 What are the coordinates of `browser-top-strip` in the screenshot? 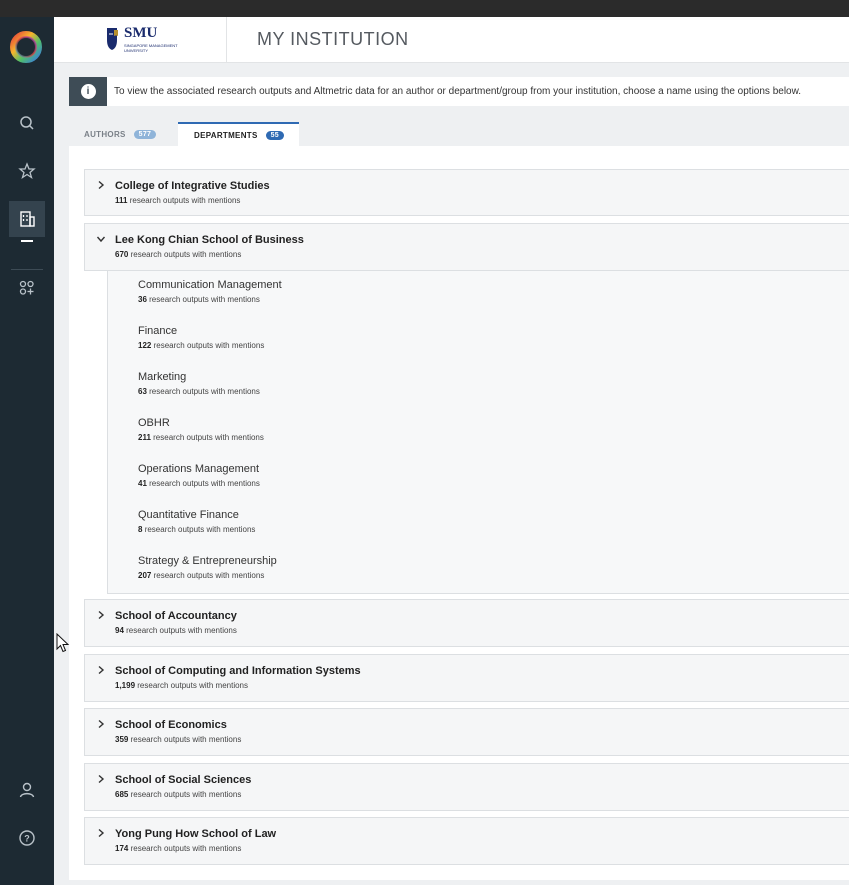 It's located at (424, 8).